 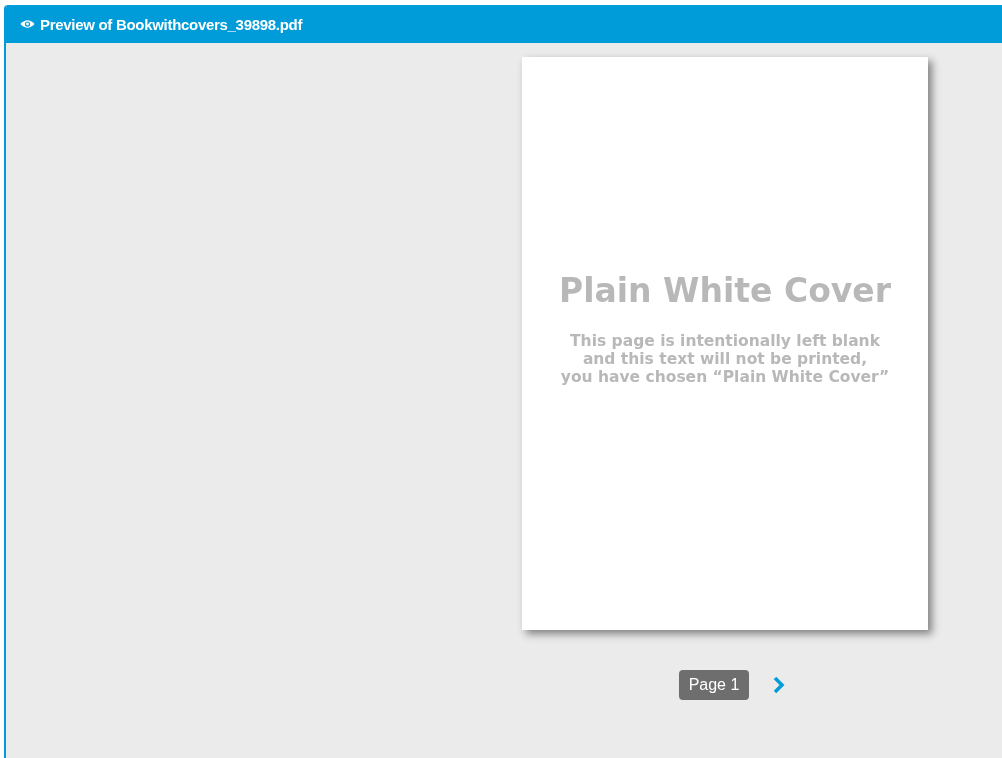 I want to click on page-note: This page is intentionally left blank and this text will not be printed, you have chosen “Plain White Cover”, so click(x=725, y=359).